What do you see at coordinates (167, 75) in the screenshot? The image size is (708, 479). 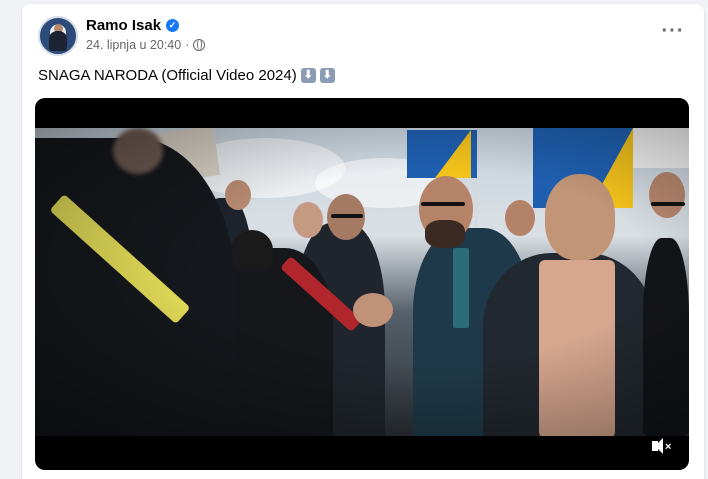 I see `caption-text: SNAGA NARODA (Official Video 2024)` at bounding box center [167, 75].